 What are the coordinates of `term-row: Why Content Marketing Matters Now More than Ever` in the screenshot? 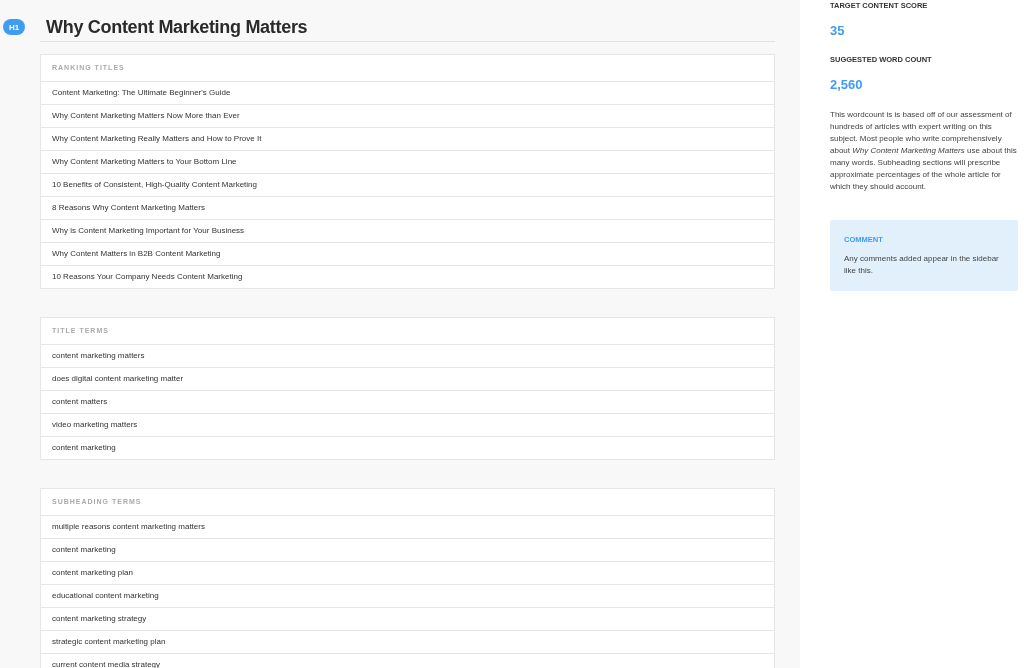 It's located at (407, 116).